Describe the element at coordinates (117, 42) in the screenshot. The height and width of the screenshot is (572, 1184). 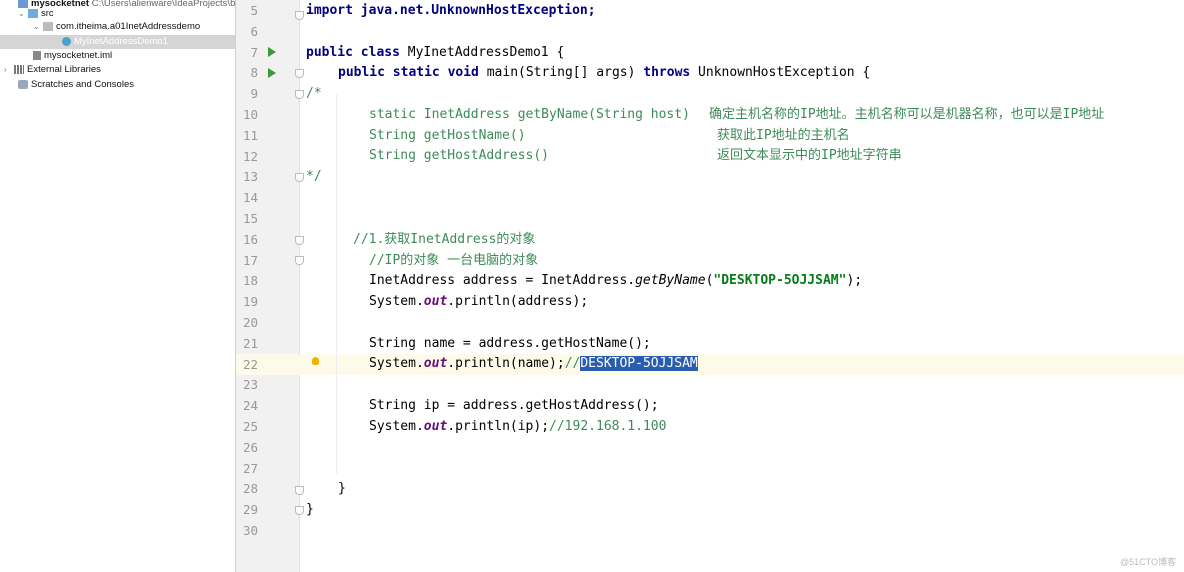
I see `tree-item-class: MyInetAddressDemo1` at that location.